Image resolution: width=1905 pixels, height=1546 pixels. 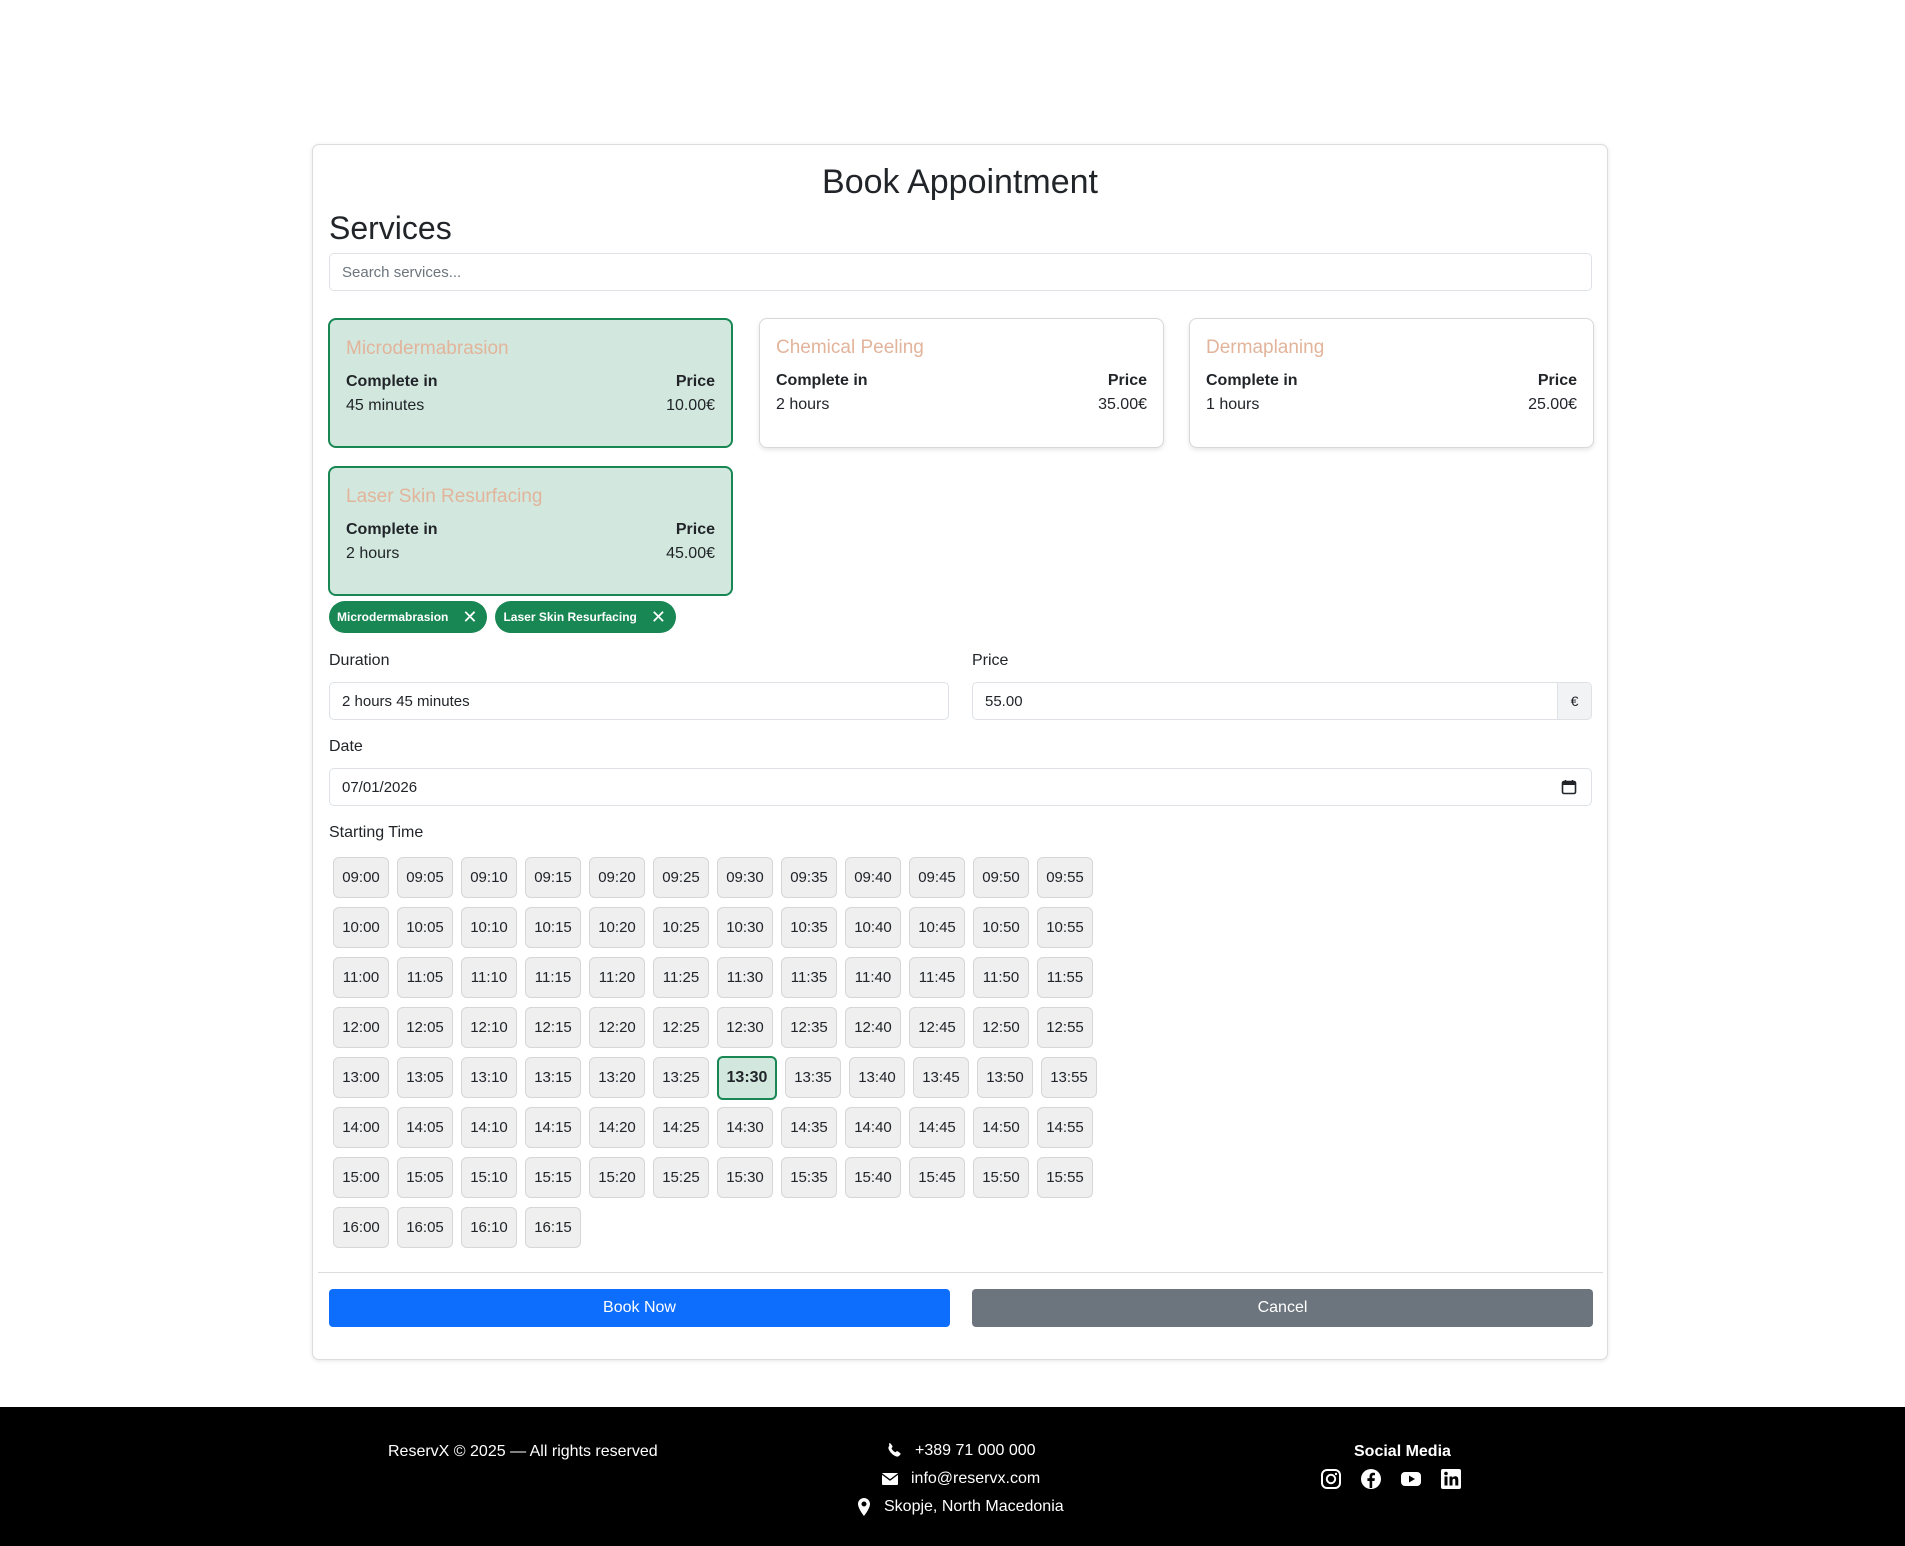 I want to click on time-slot-button: 09:10, so click(x=489, y=877).